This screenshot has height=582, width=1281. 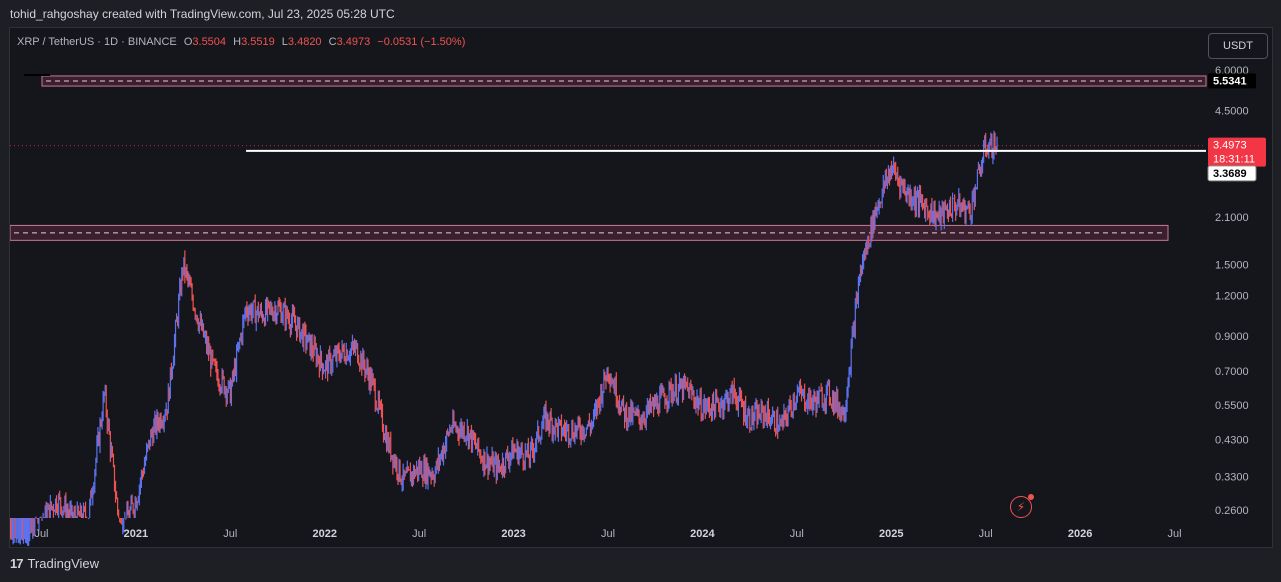 I want to click on x-tick-label: 2021, so click(x=136, y=534).